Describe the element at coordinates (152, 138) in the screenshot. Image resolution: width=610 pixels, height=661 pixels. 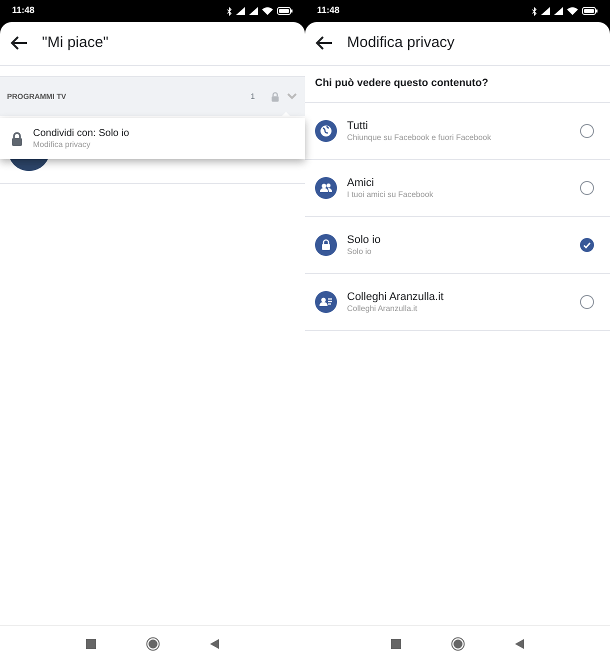
I see `privacy-popup: Condividi con: Solo io Modifica privacy` at that location.